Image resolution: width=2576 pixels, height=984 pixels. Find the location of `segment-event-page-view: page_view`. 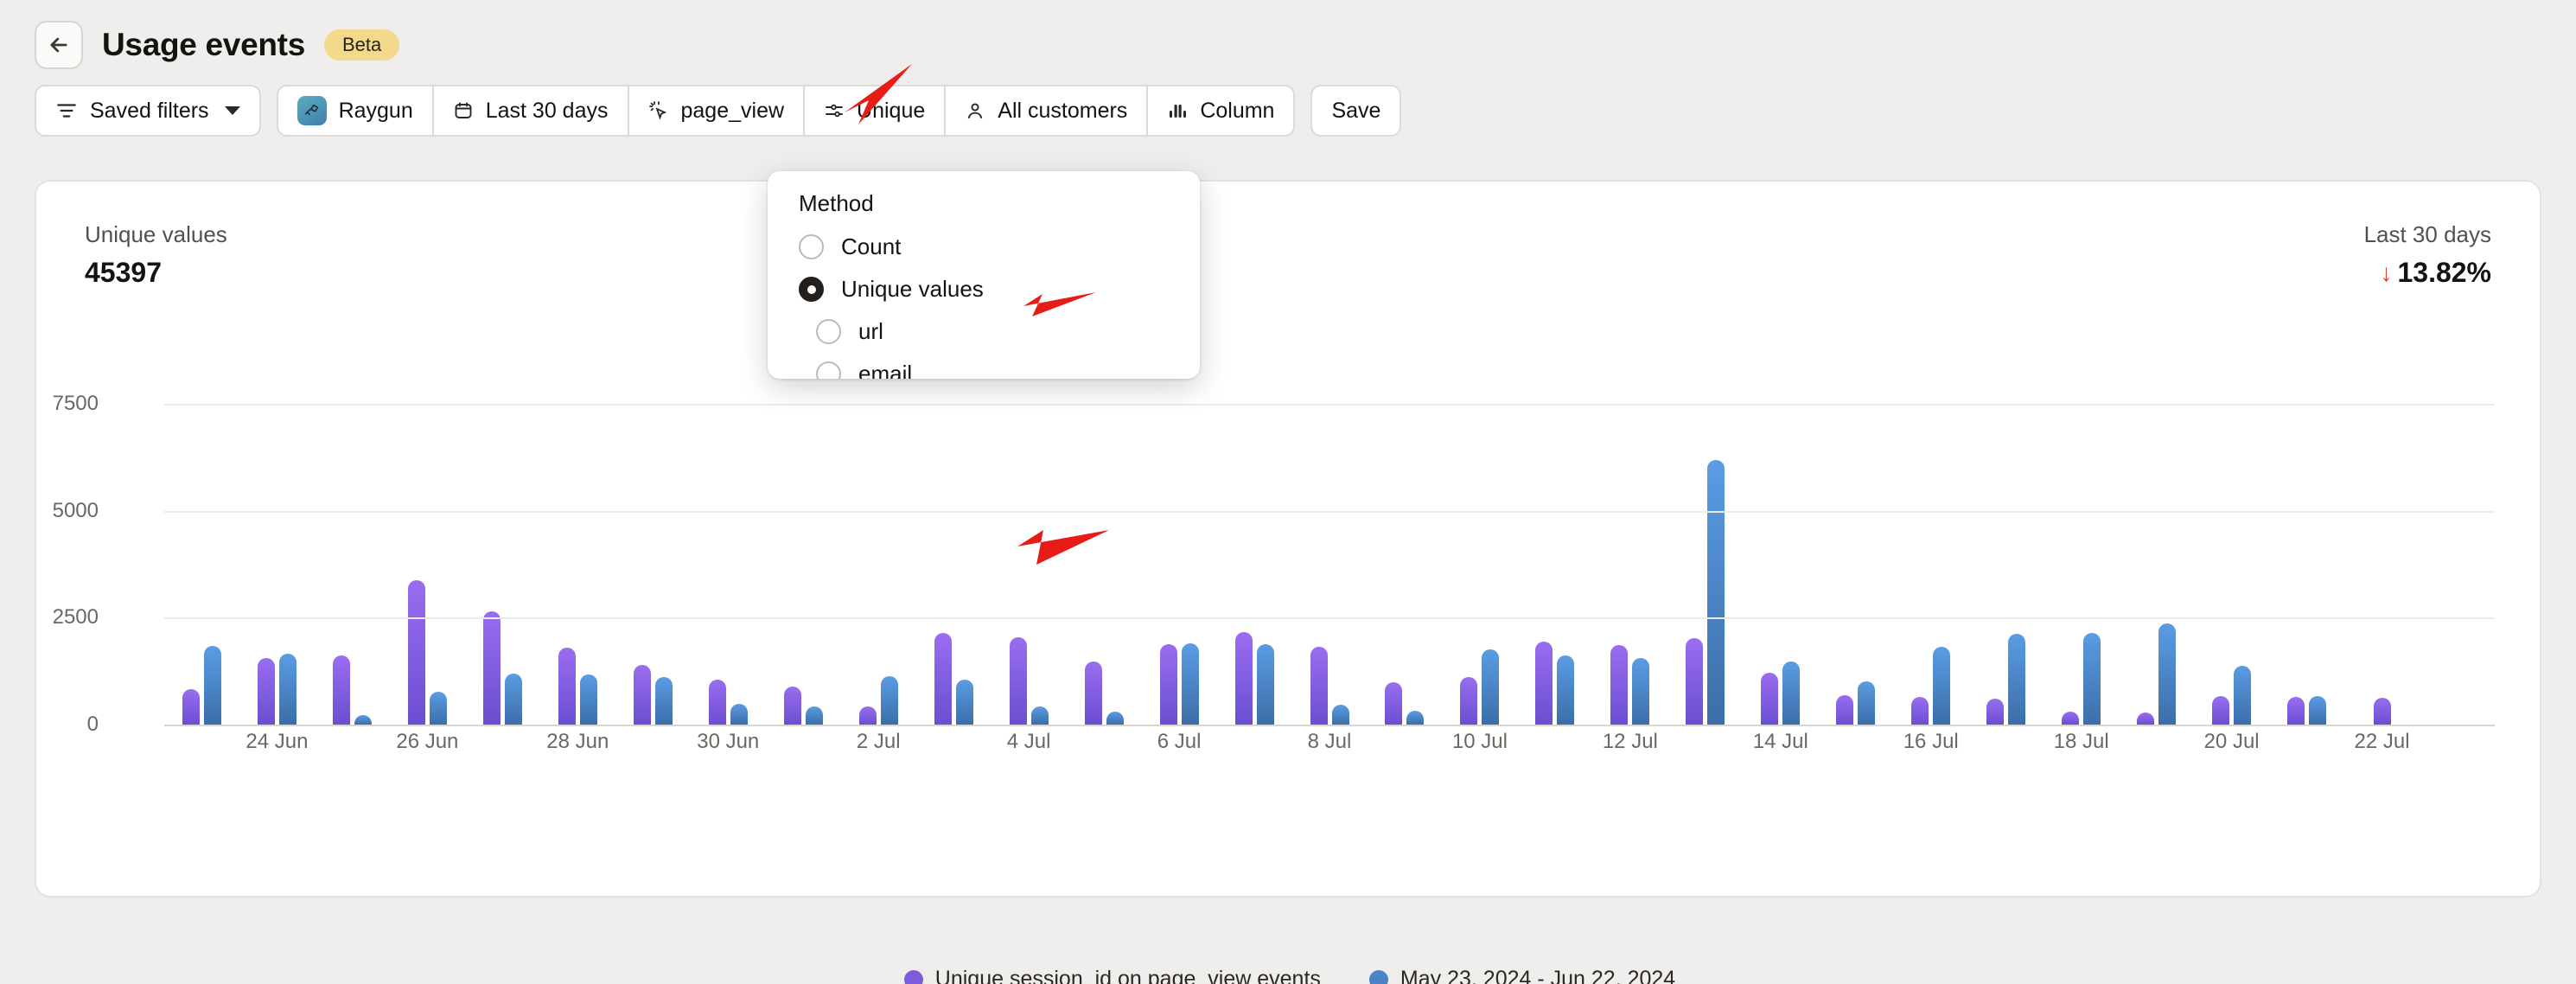

segment-event-page-view: page_view is located at coordinates (717, 110).